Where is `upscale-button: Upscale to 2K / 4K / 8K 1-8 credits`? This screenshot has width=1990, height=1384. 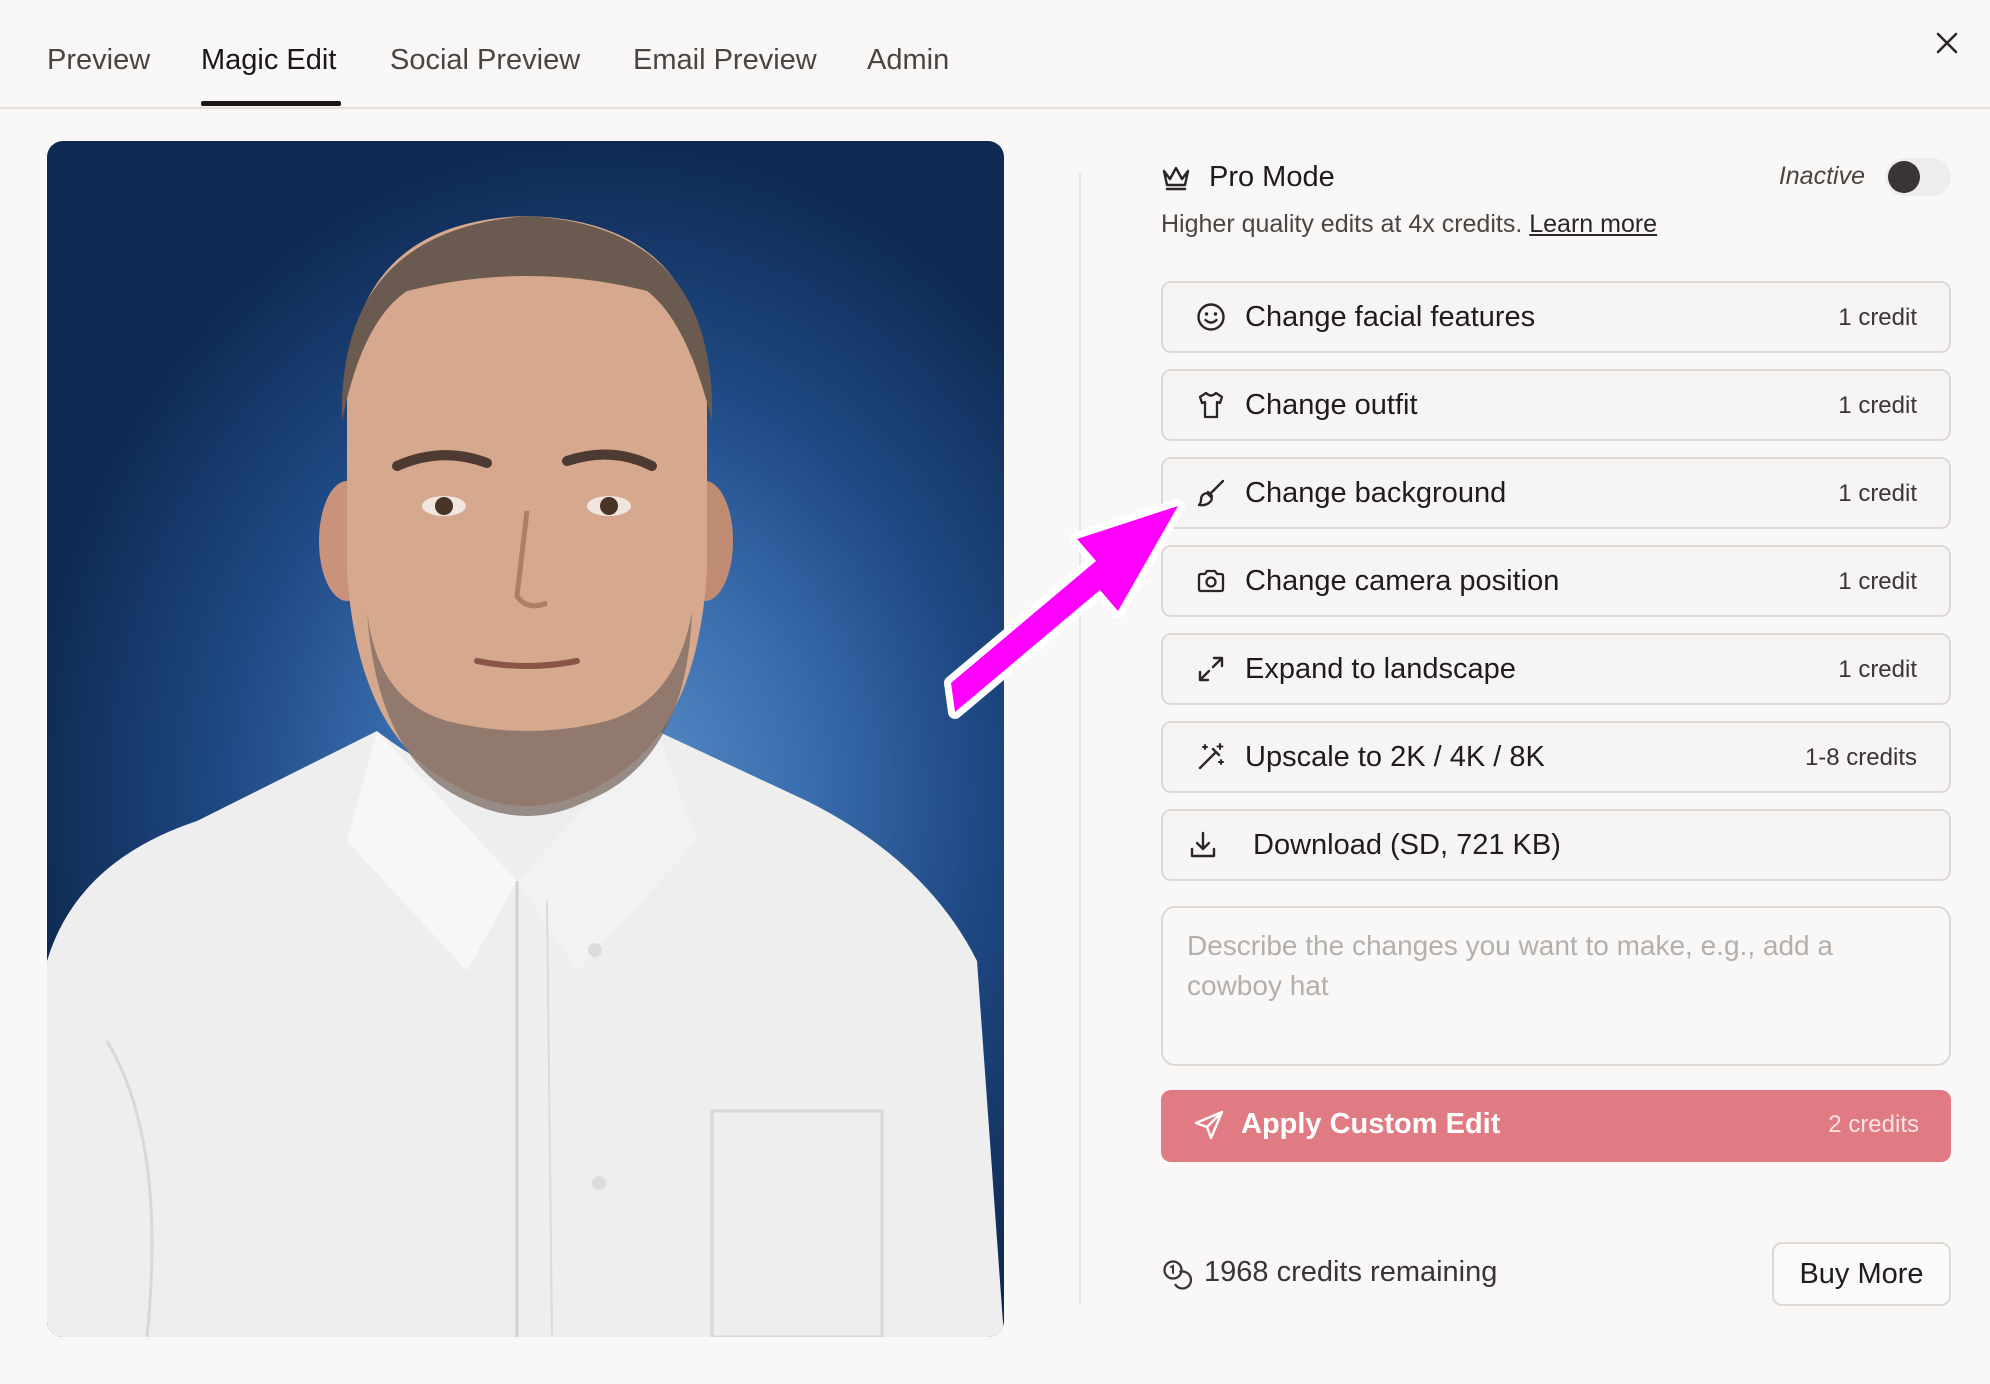 upscale-button: Upscale to 2K / 4K / 8K 1-8 credits is located at coordinates (1556, 757).